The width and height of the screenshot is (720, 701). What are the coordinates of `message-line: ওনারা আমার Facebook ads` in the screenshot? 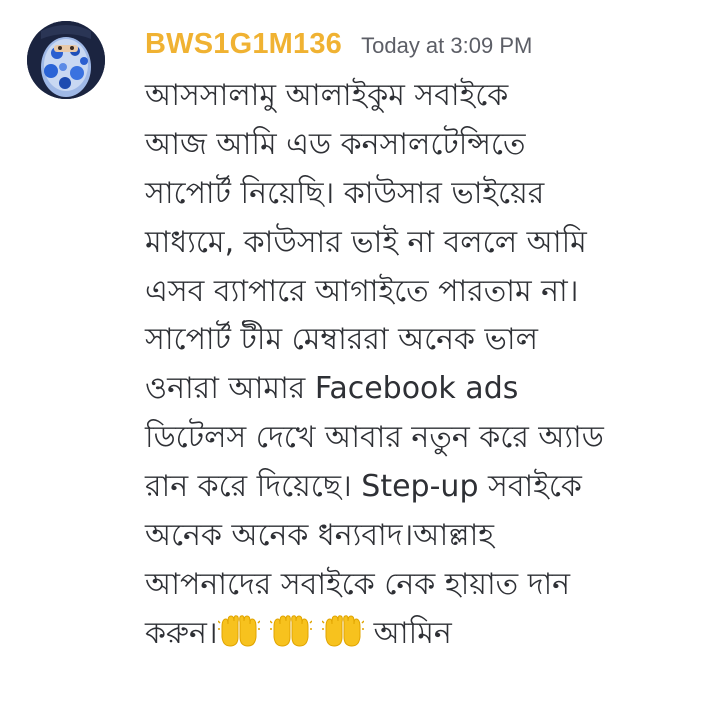 It's located at (332, 389).